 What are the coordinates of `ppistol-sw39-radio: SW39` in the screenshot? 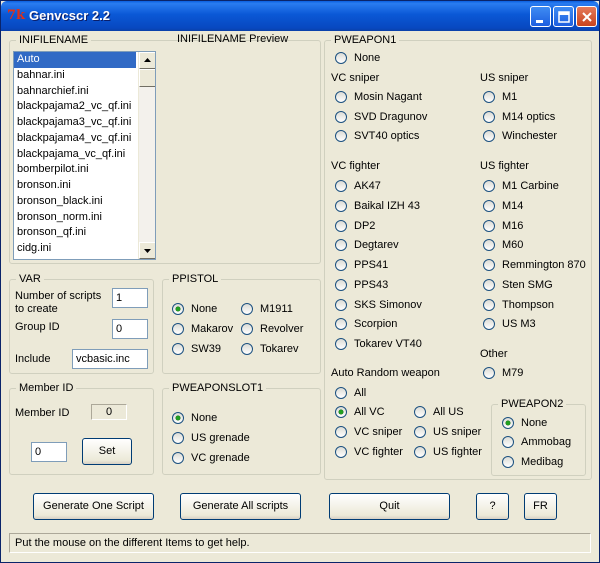 It's located at (196, 349).